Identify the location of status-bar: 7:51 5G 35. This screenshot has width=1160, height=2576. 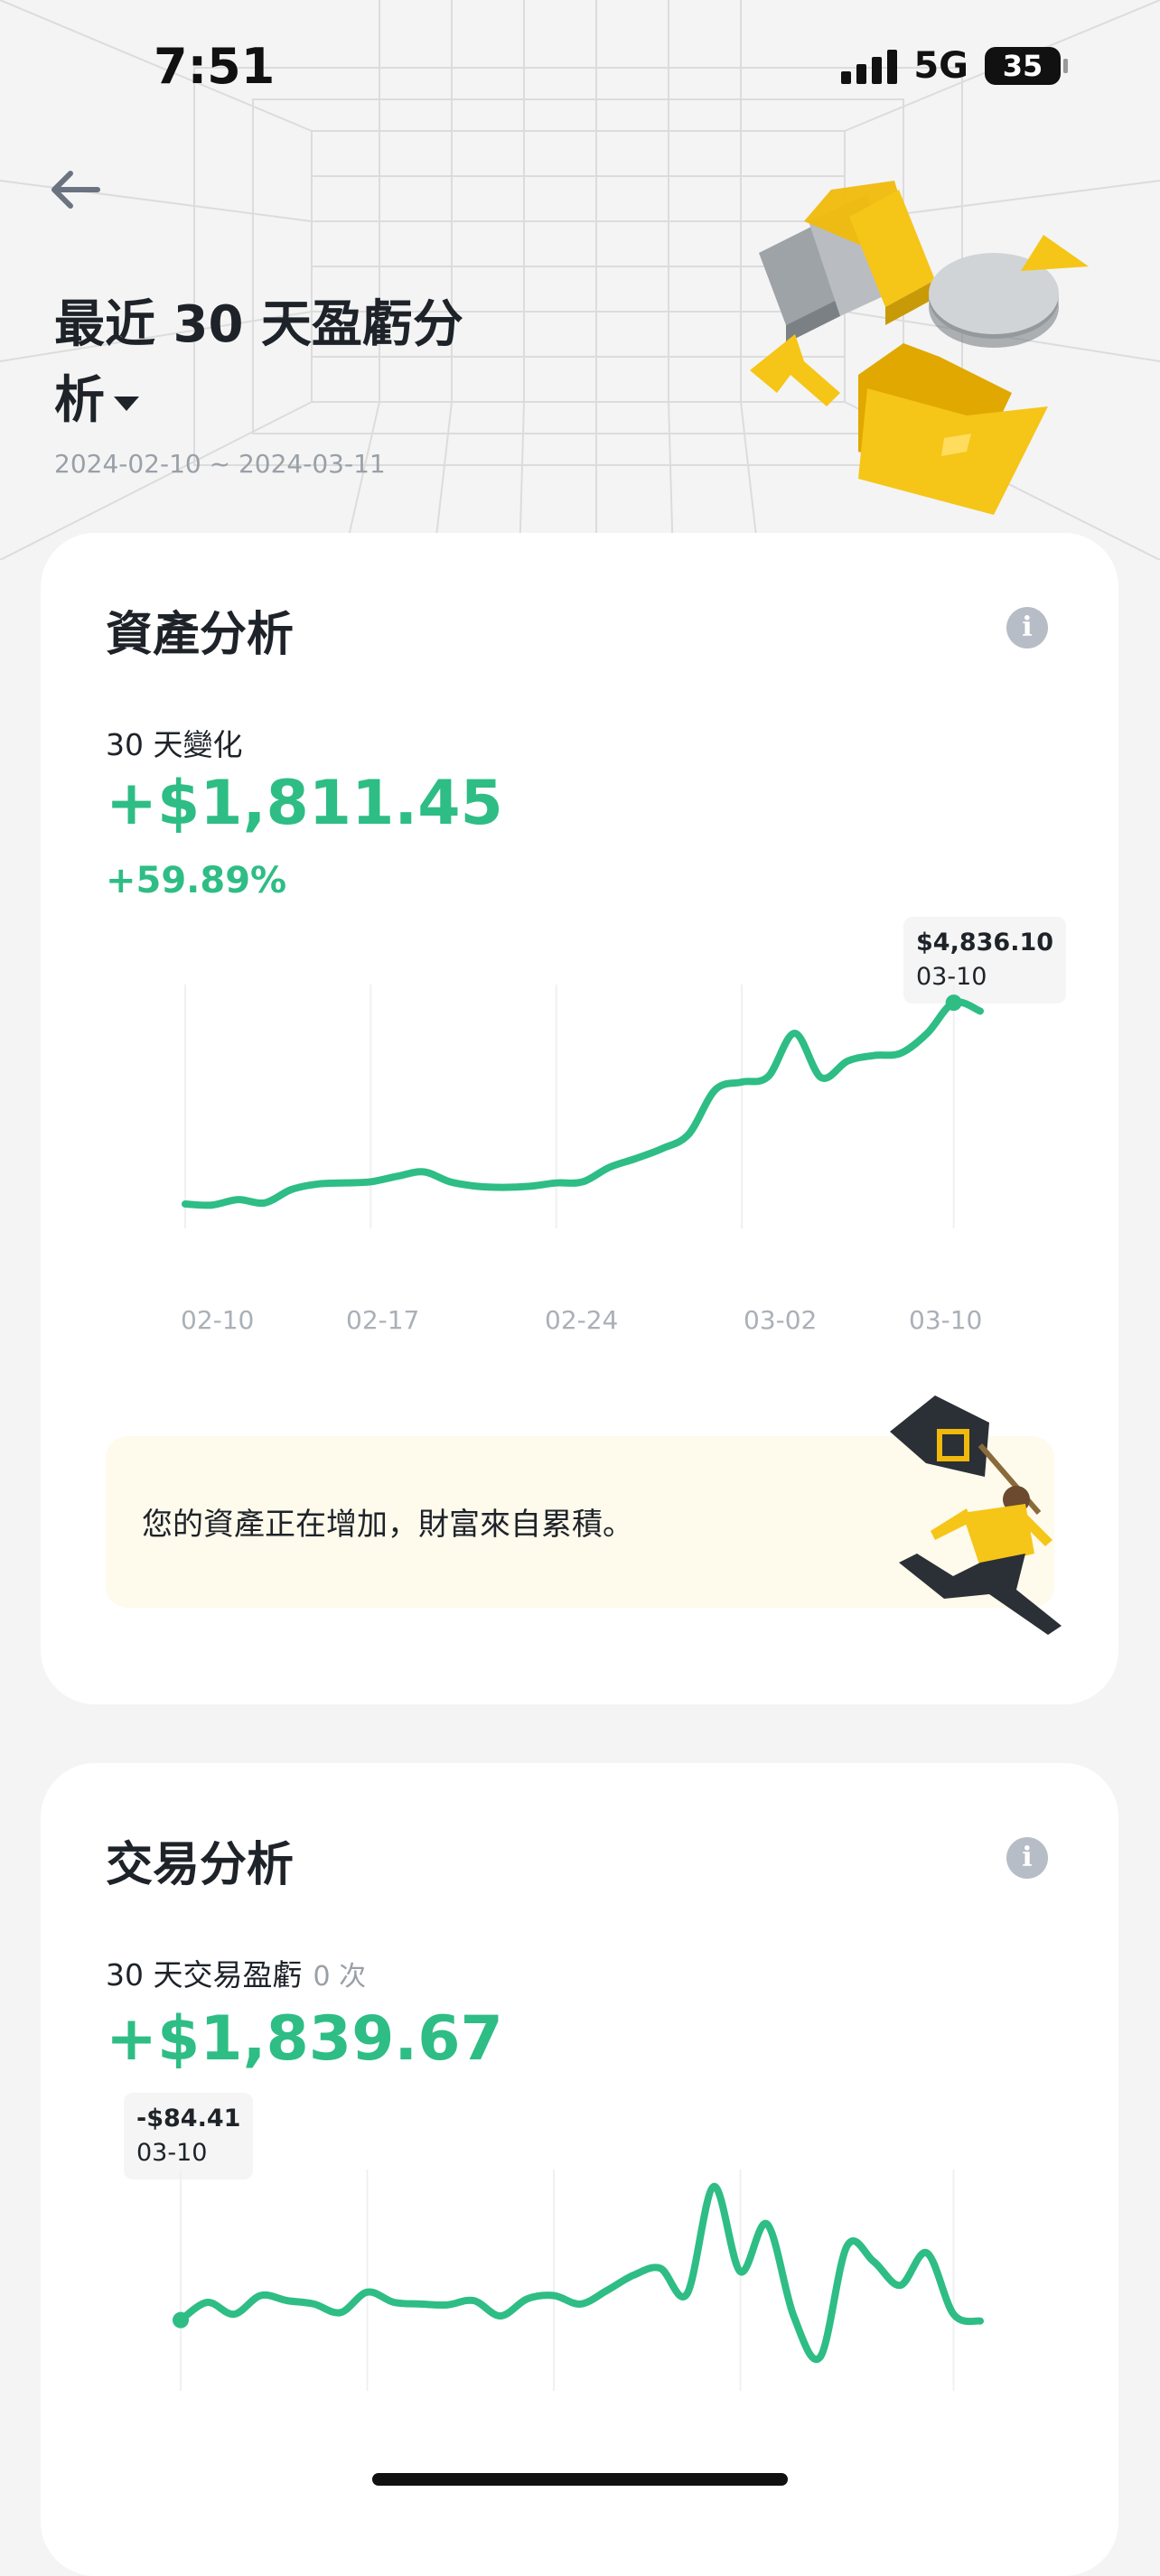
(580, 67).